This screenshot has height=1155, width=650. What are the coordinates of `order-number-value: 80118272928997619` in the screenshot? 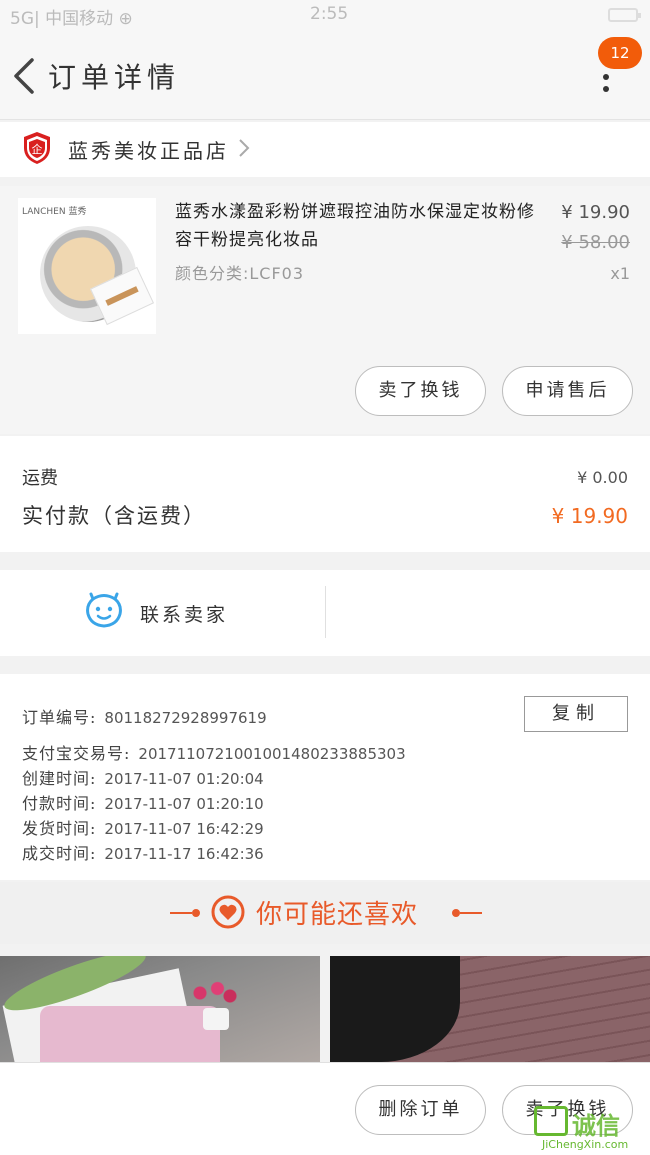 It's located at (185, 718).